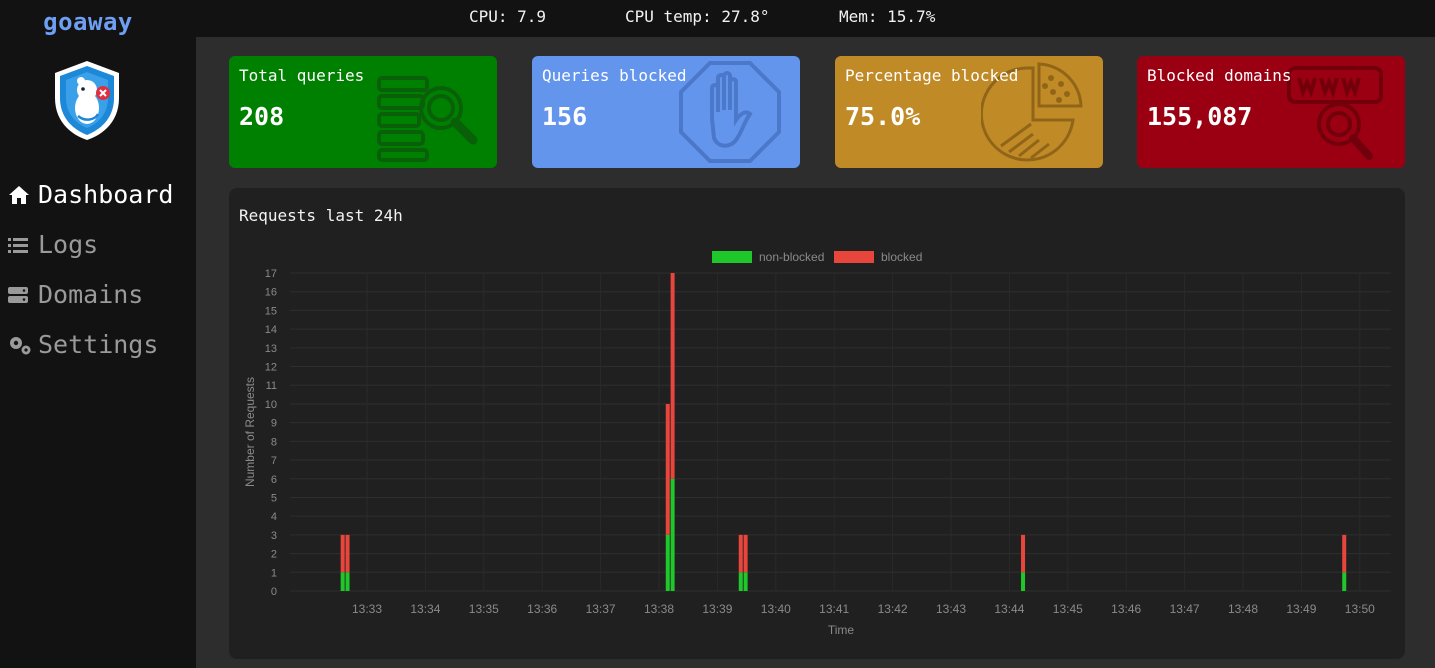  Describe the element at coordinates (1301, 609) in the screenshot. I see `x-tick-label: 13:49` at that location.